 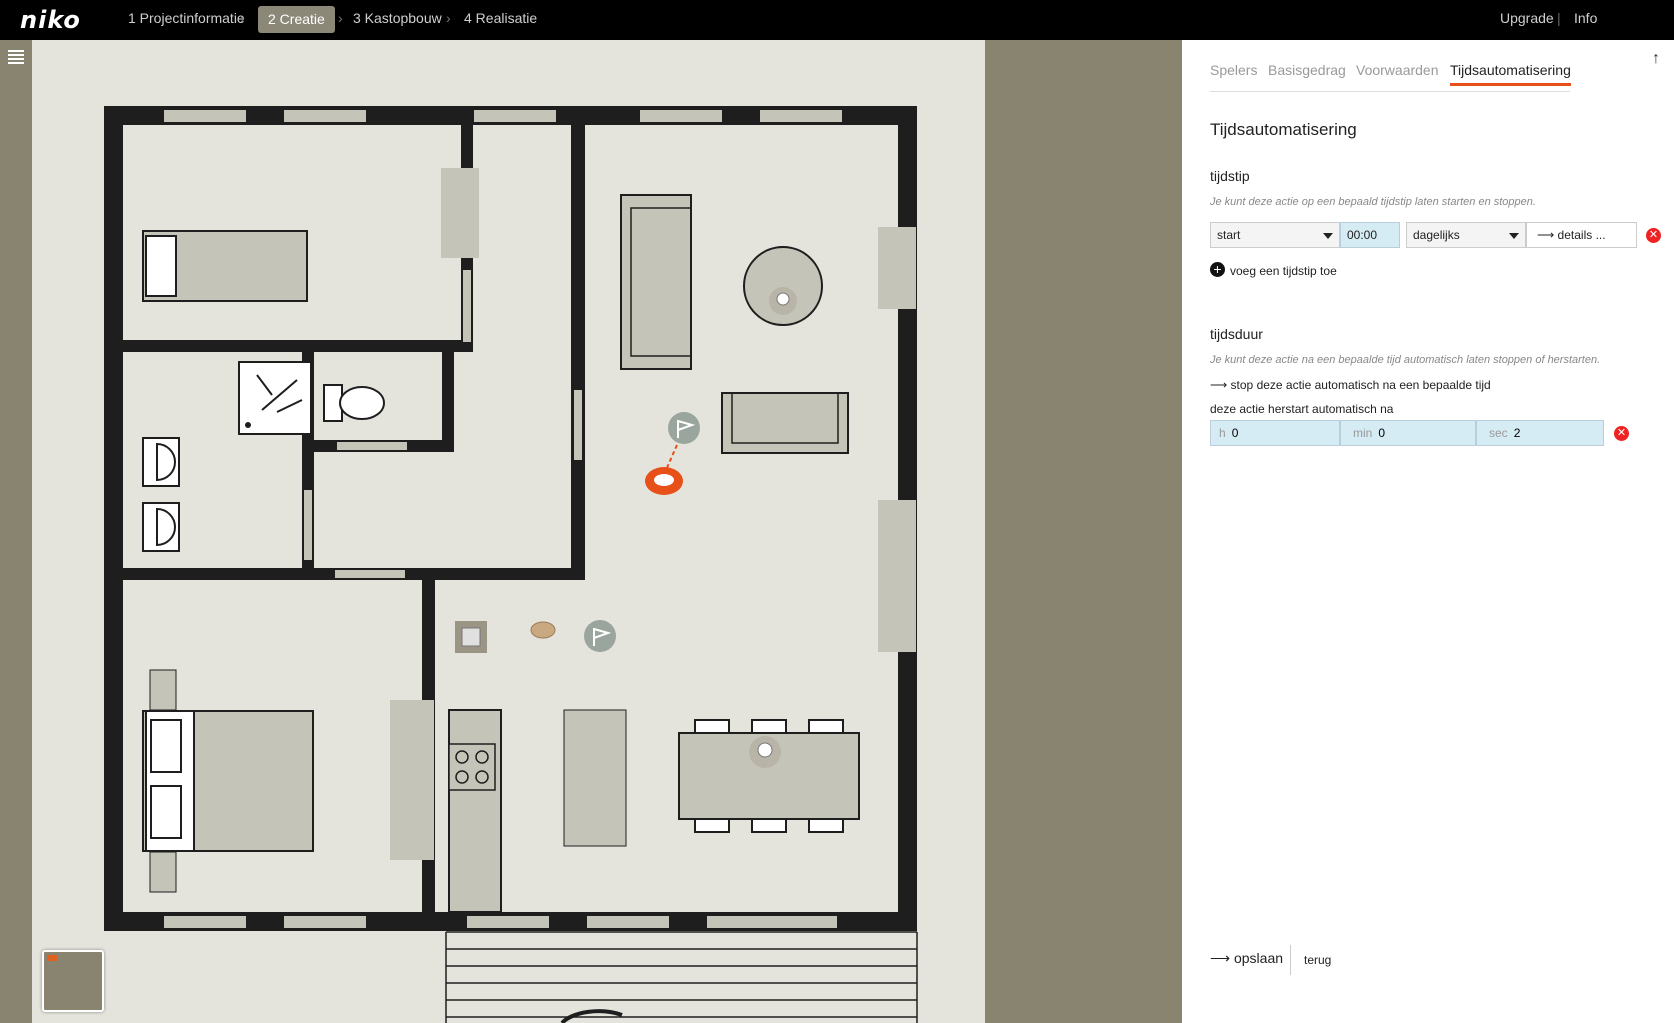 What do you see at coordinates (543, 630) in the screenshot?
I see `speech-device` at bounding box center [543, 630].